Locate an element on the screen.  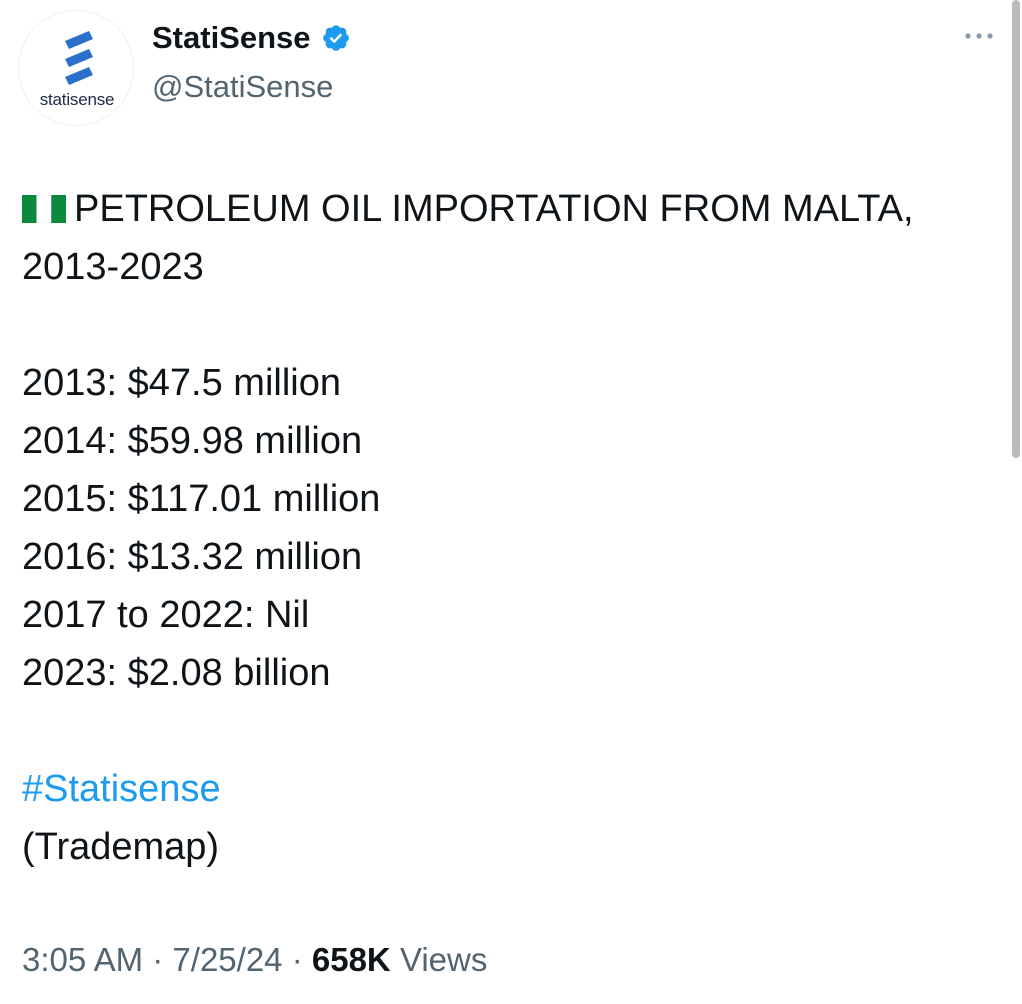
display-name: StatiSense is located at coordinates (251, 38).